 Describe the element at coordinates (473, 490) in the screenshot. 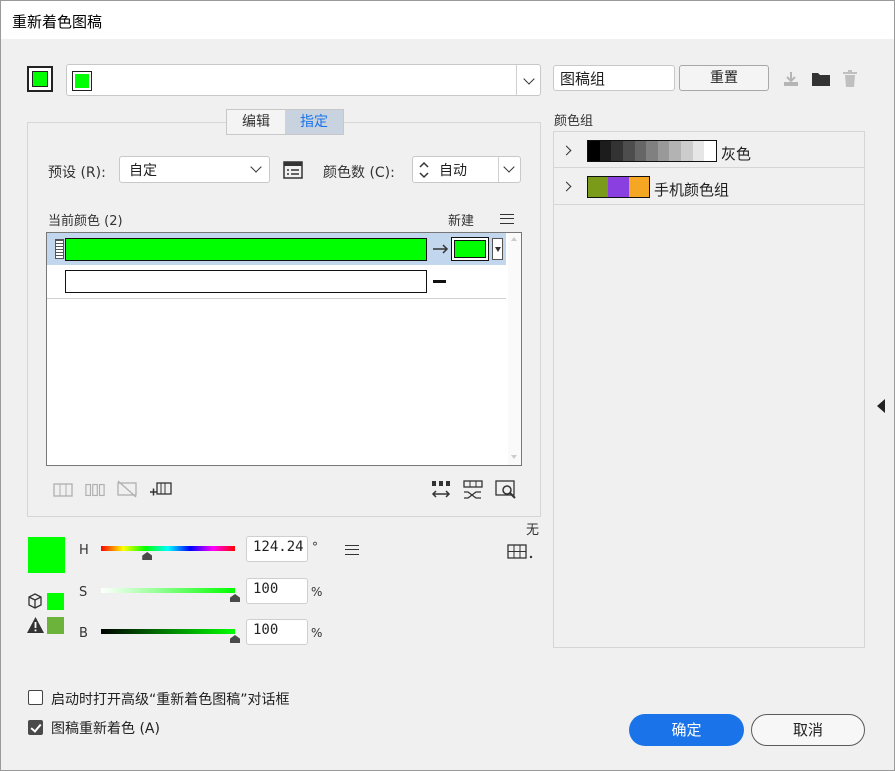

I see `randomize-saturation-icon` at that location.